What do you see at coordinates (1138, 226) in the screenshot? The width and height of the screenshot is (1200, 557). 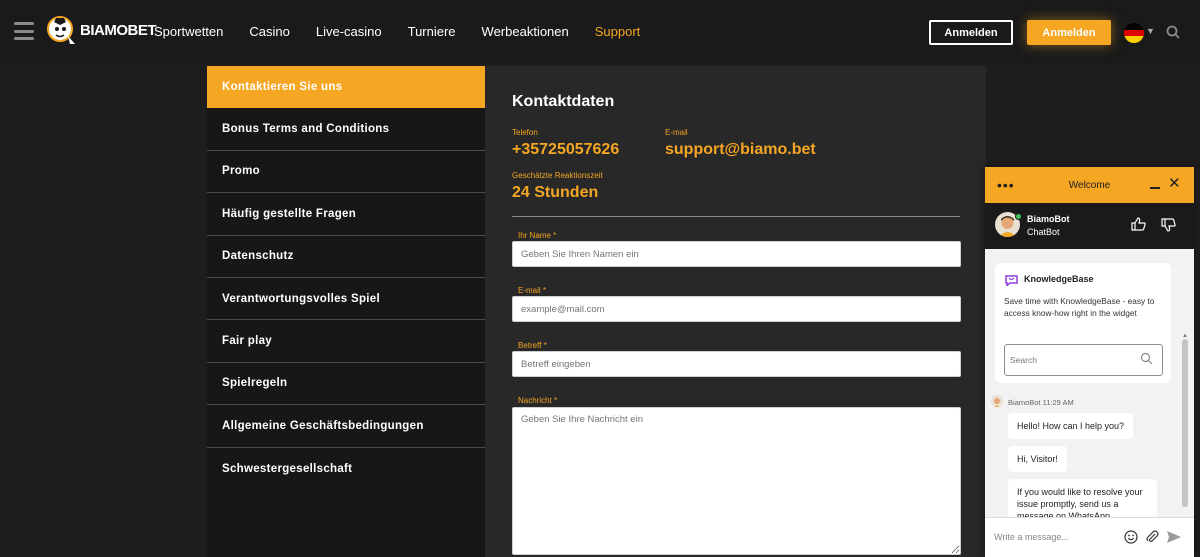 I see `thumbs-up-icon` at bounding box center [1138, 226].